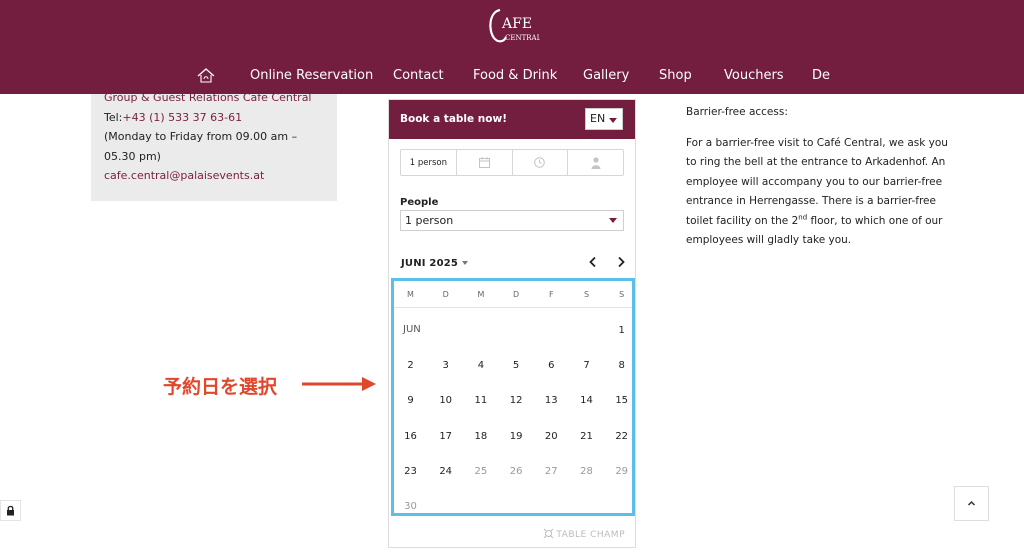 The image size is (1024, 556). Describe the element at coordinates (516, 400) in the screenshot. I see `calendar-day: 12` at that location.